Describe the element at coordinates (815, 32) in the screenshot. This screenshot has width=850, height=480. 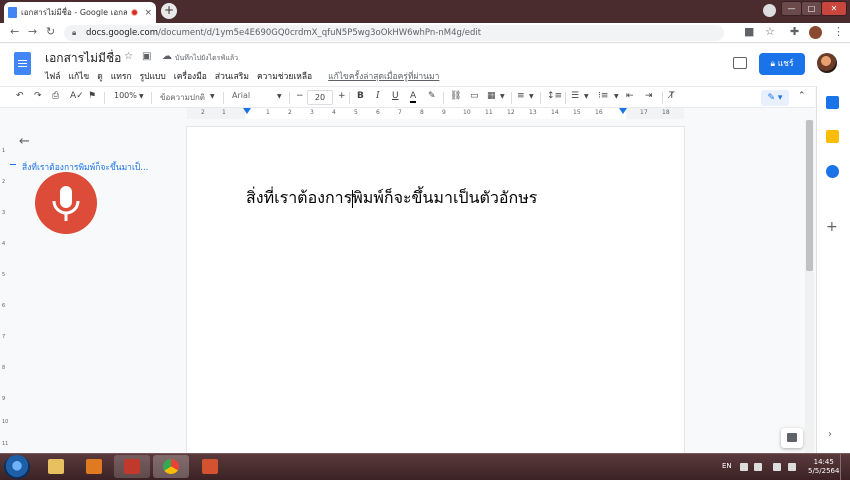
I see `profile-avatar` at that location.